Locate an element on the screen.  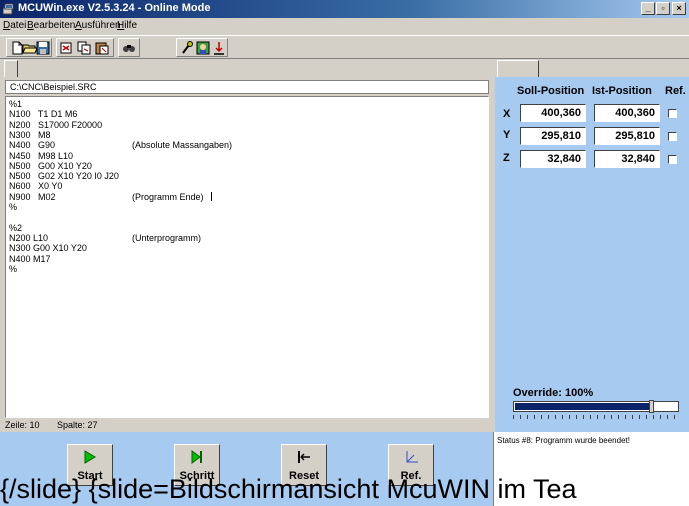
toolbar-group-edit is located at coordinates (85, 47).